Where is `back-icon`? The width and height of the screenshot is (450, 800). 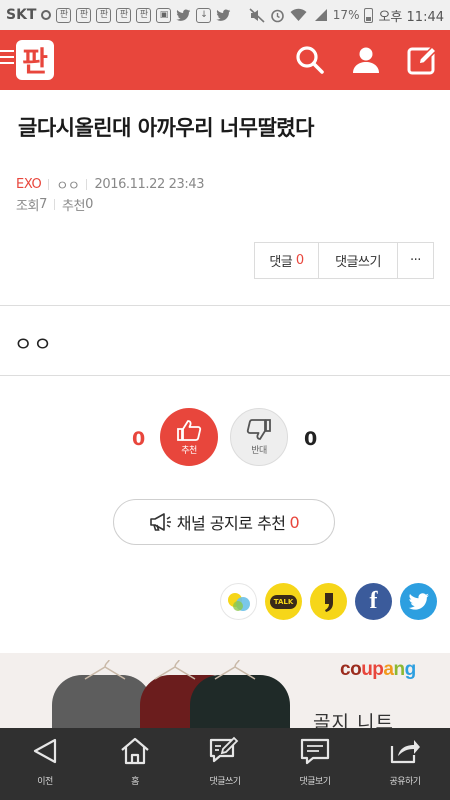 back-icon is located at coordinates (45, 751).